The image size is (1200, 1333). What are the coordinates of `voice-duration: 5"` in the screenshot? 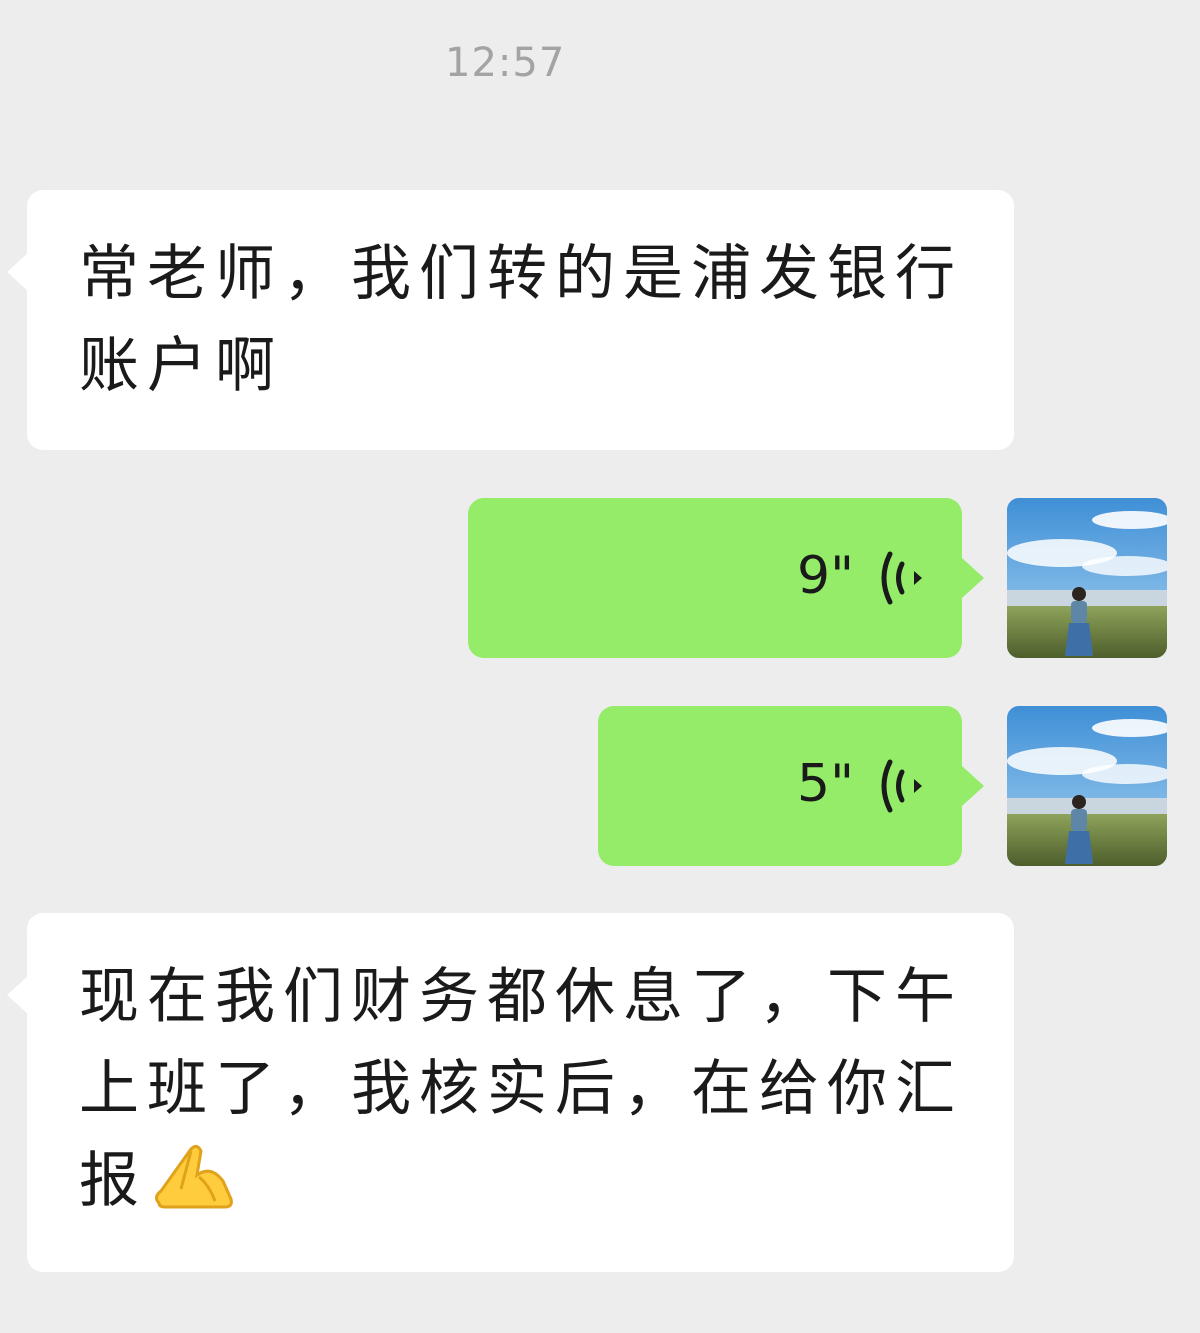 It's located at (825, 784).